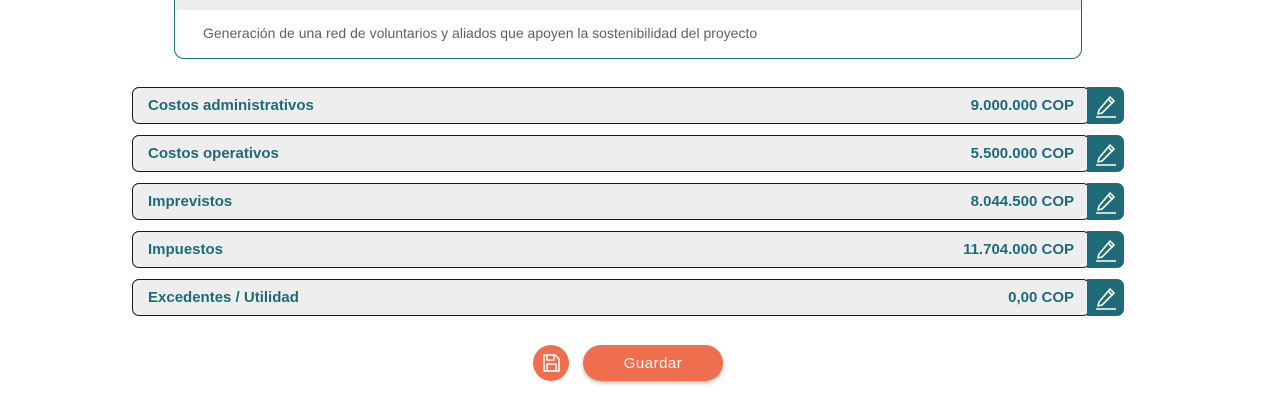 Image resolution: width=1266 pixels, height=408 pixels. What do you see at coordinates (653, 363) in the screenshot?
I see `save-button: Guardar` at bounding box center [653, 363].